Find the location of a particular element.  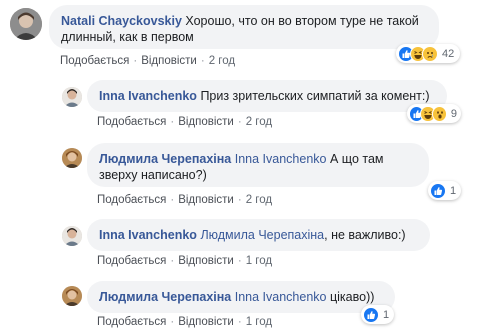

comment-text: , не важливо:) is located at coordinates (365, 235).